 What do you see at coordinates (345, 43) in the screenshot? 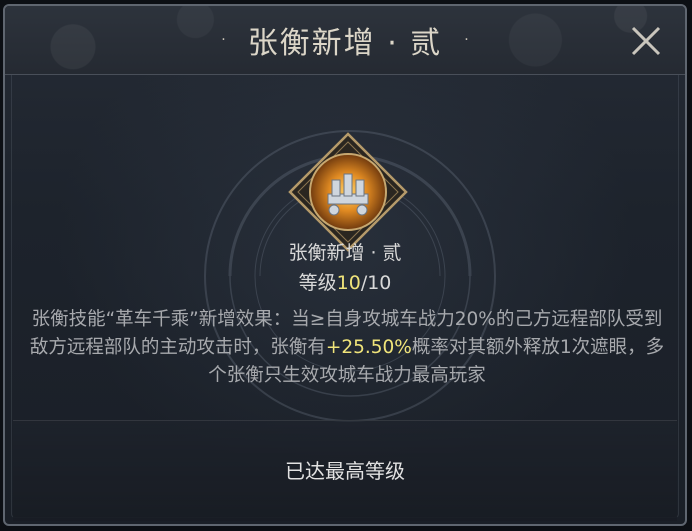
I see `dialog-title: 张衡新增 · 贰` at bounding box center [345, 43].